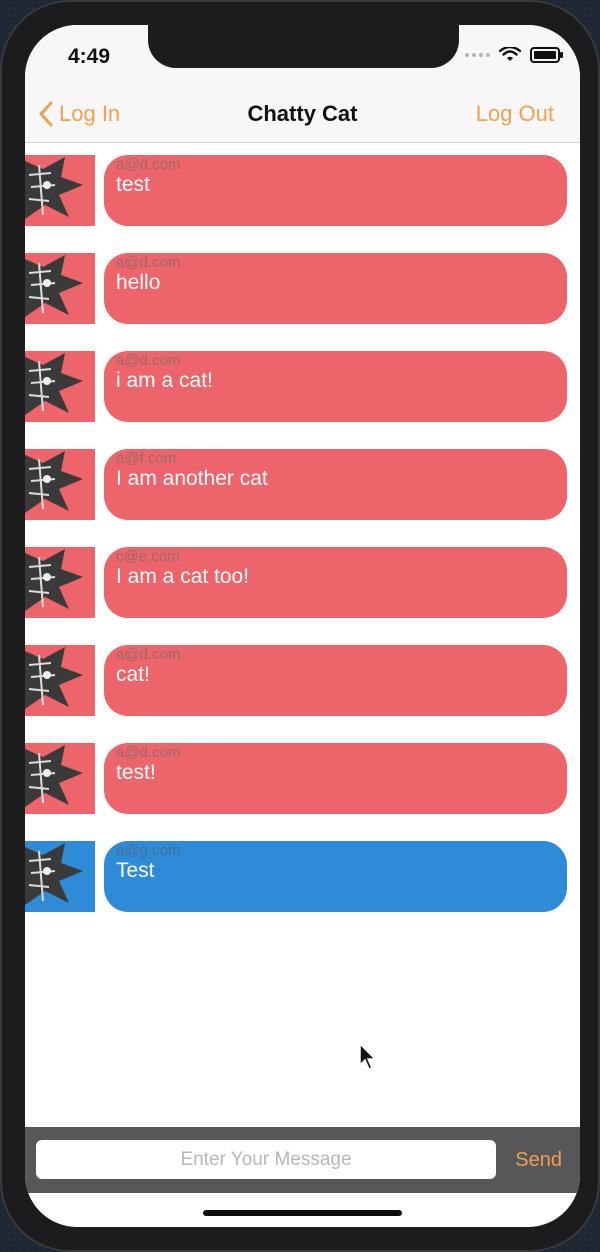 The image size is (600, 1252). I want to click on message-sender: a@f.com, so click(146, 458).